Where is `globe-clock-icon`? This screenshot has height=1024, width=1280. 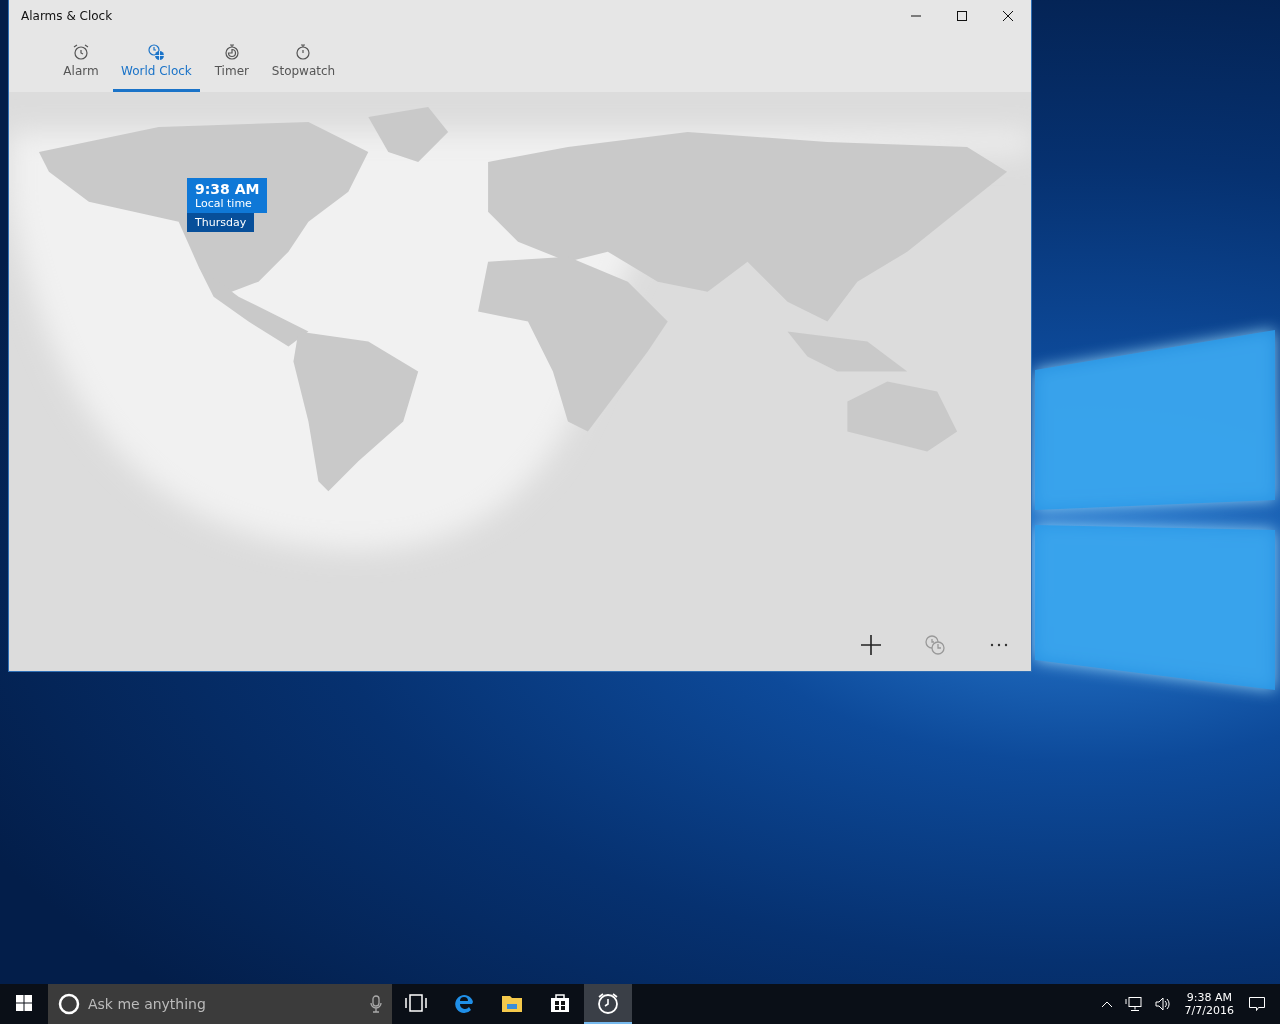 globe-clock-icon is located at coordinates (156, 51).